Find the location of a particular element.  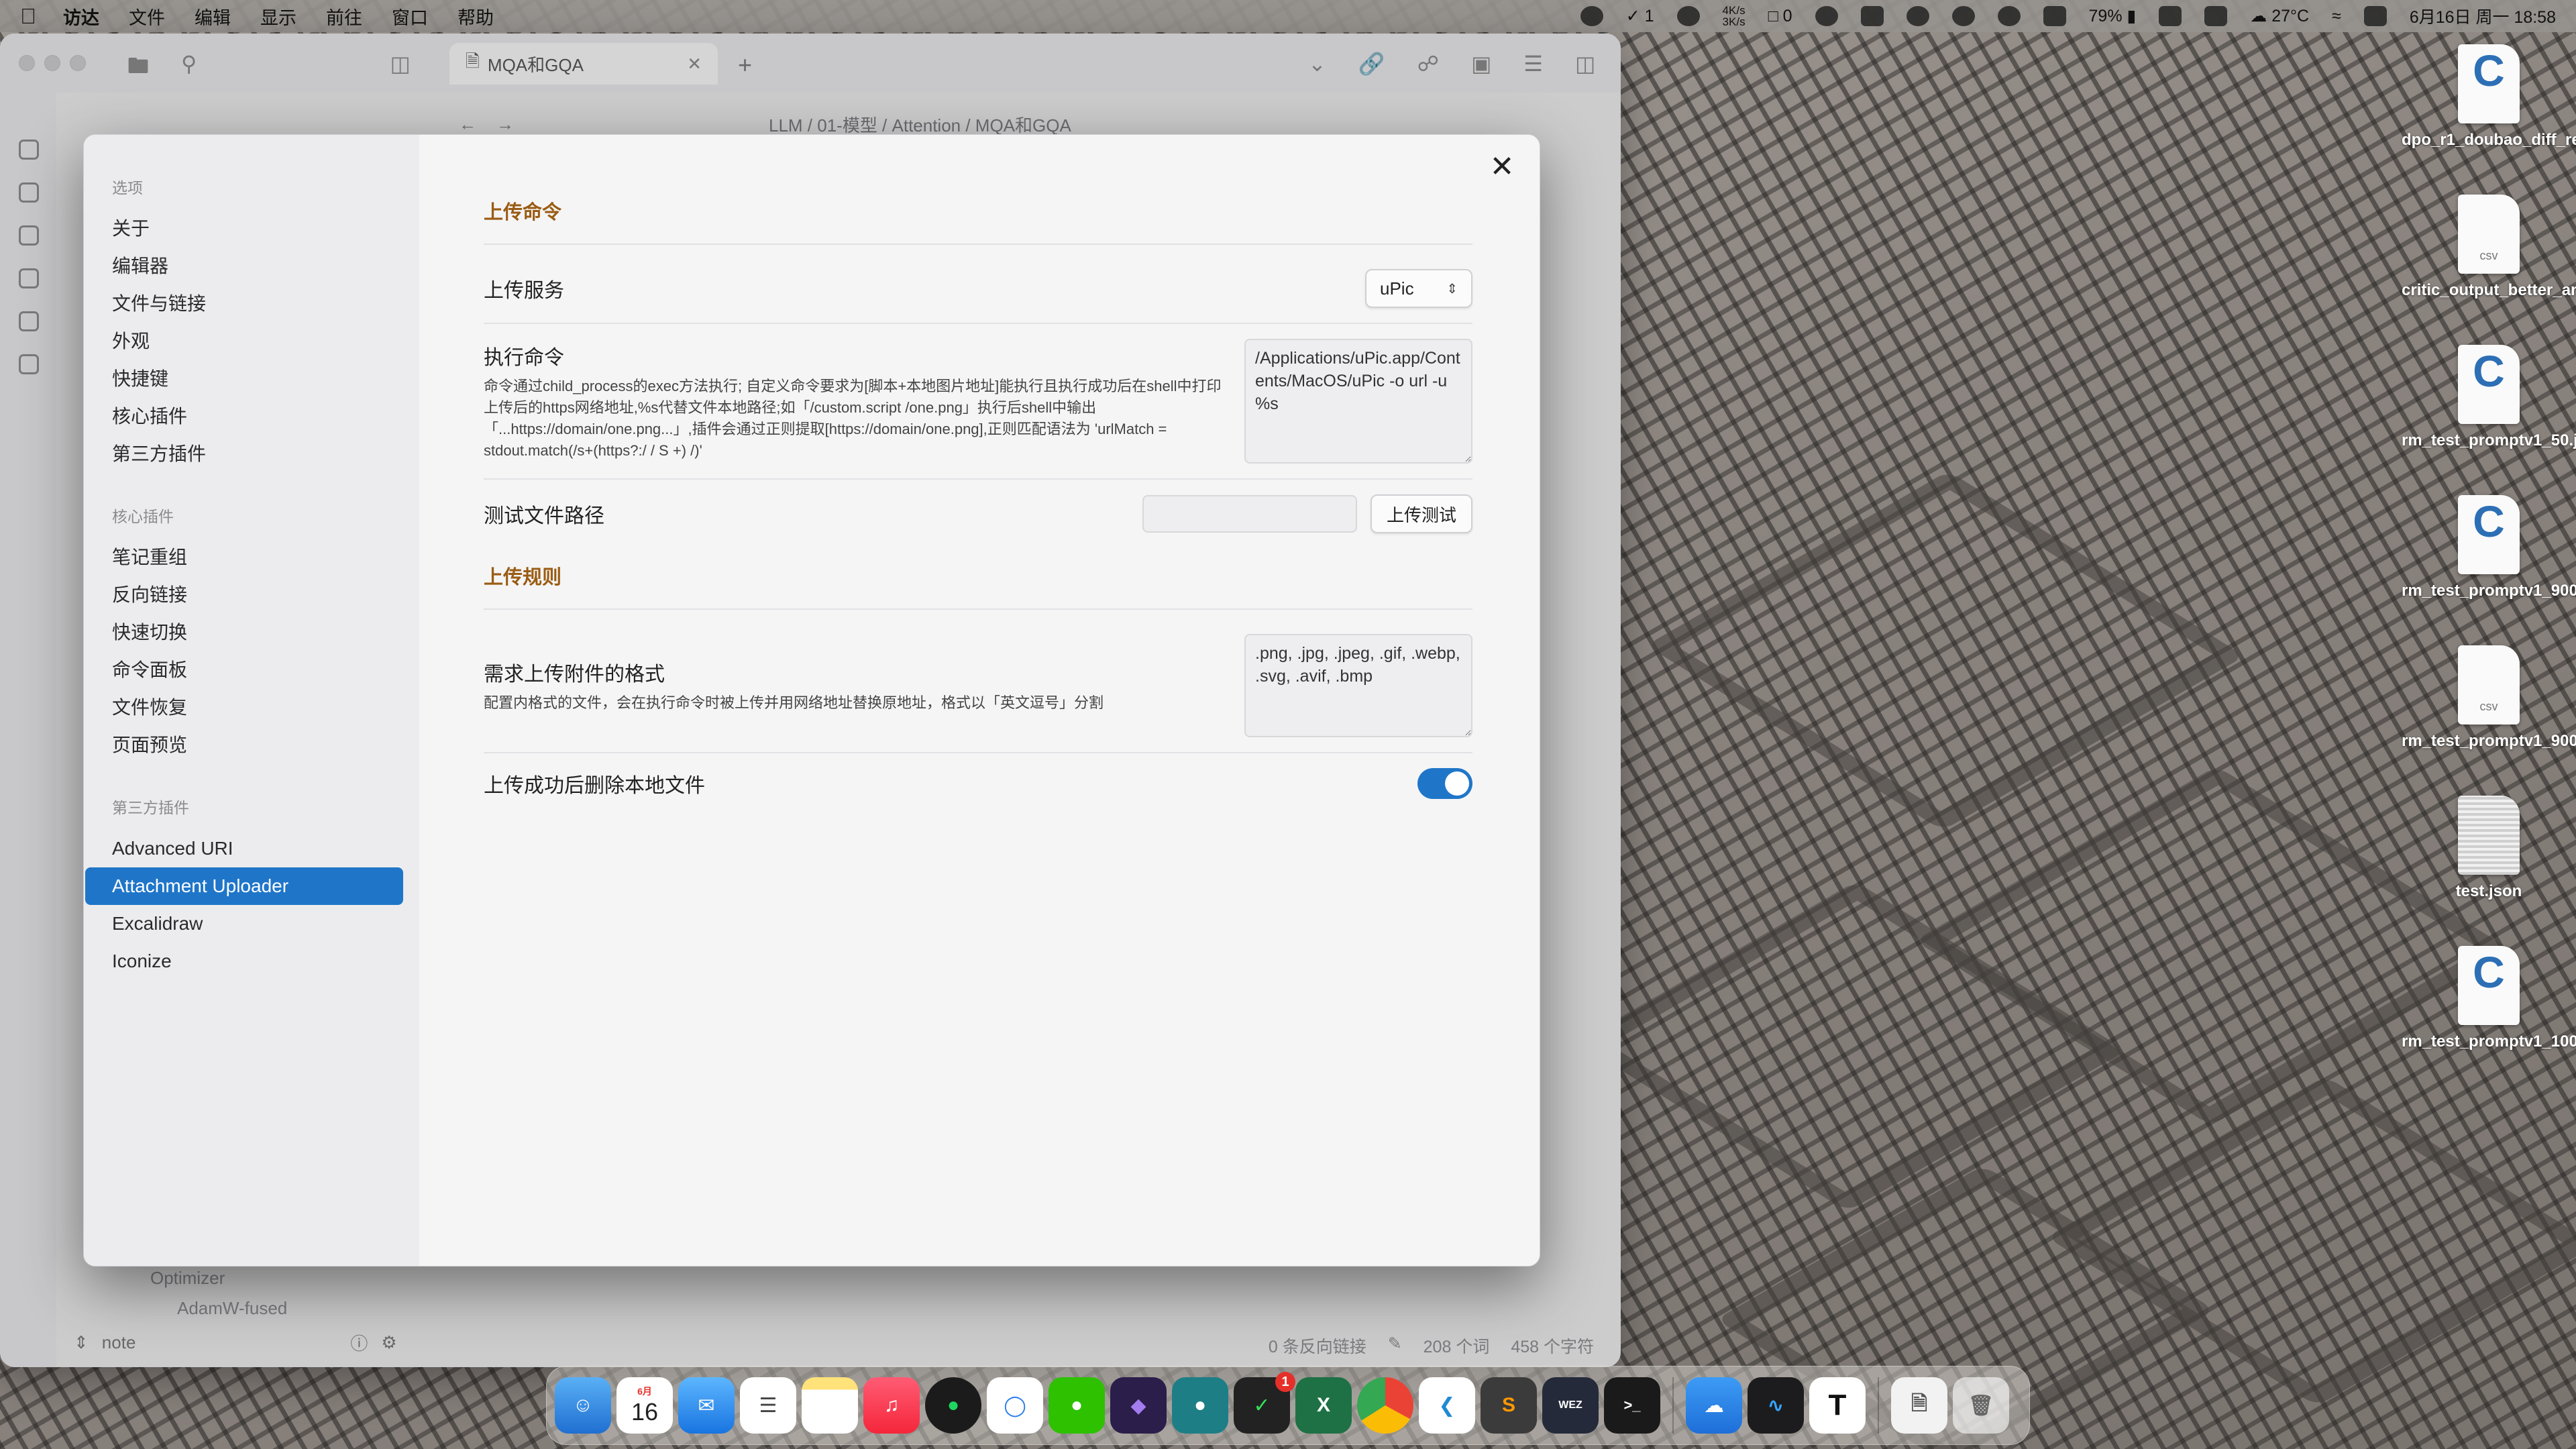

mail-icon: ✉ is located at coordinates (706, 1405).